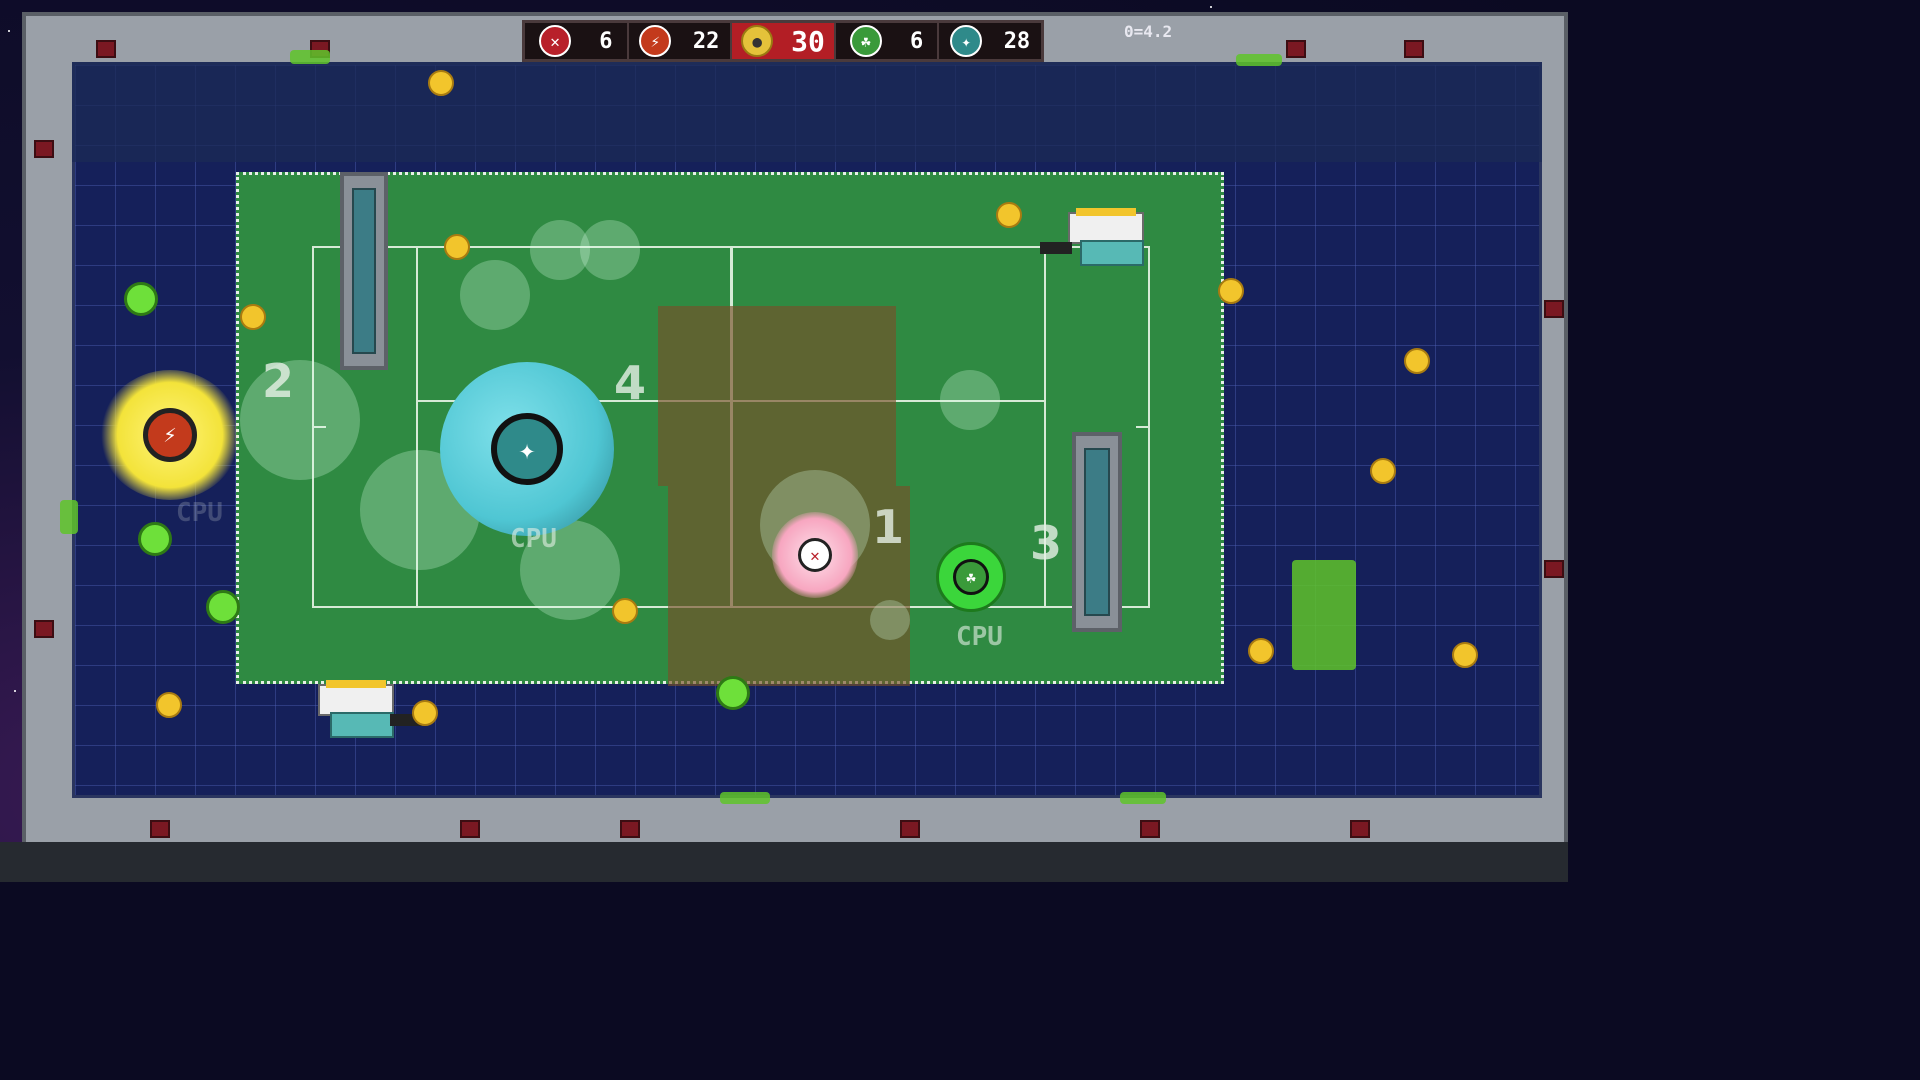 The height and width of the screenshot is (1080, 1920). What do you see at coordinates (278, 381) in the screenshot?
I see `player-number-2: 2` at bounding box center [278, 381].